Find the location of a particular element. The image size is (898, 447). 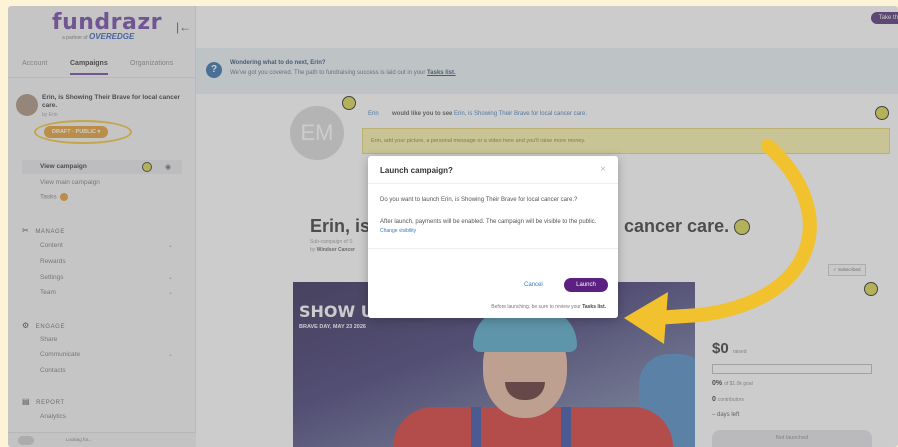

dialog-header: Launch campaign? × is located at coordinates (493, 170).